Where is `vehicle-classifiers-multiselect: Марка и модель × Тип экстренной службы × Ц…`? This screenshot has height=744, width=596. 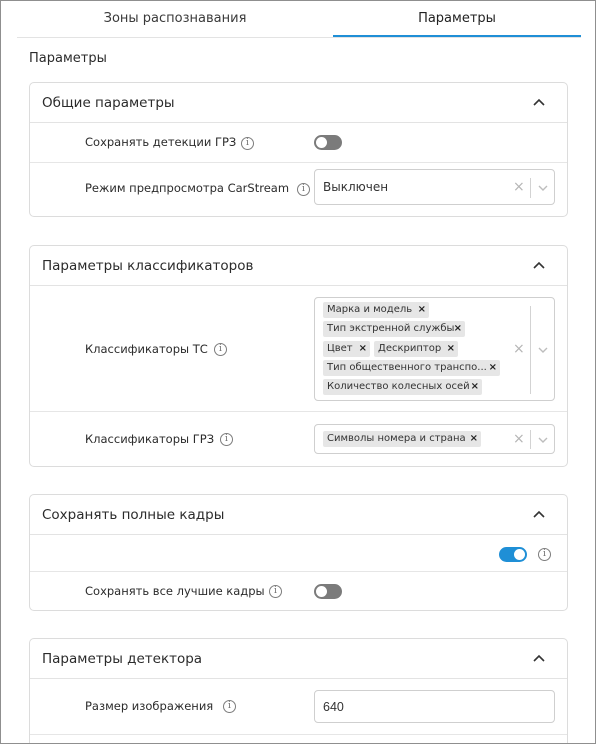
vehicle-classifiers-multiselect: Марка и модель × Тип экстренной службы × Ц… is located at coordinates (434, 349).